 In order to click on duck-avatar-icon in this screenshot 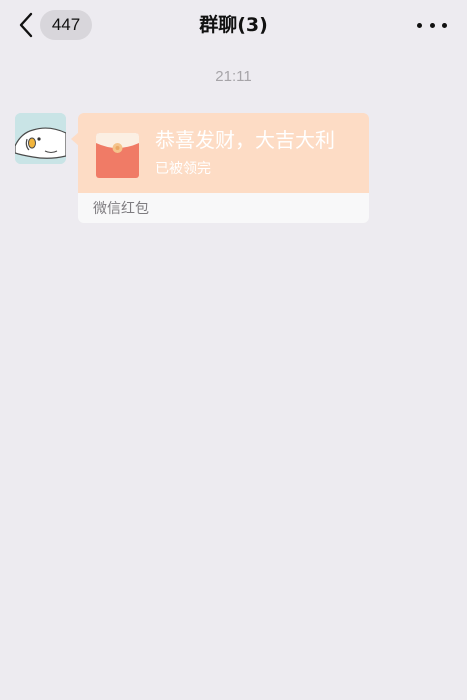, I will do `click(40, 138)`.